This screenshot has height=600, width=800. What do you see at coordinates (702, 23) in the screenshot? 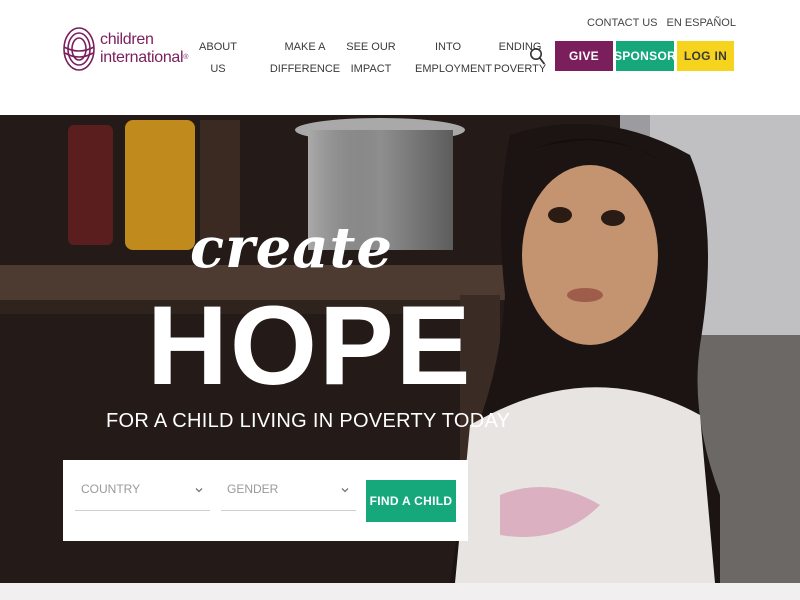
I see `en-espanol-link: EN ESPAÑOL` at bounding box center [702, 23].